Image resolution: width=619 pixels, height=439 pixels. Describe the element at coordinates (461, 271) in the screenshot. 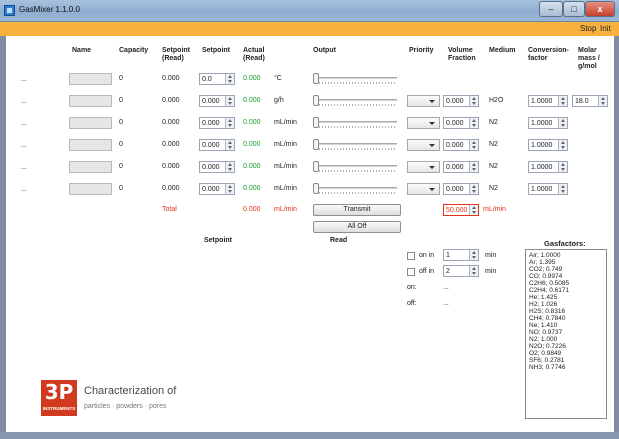

I see `off-in-stepper: 2` at that location.